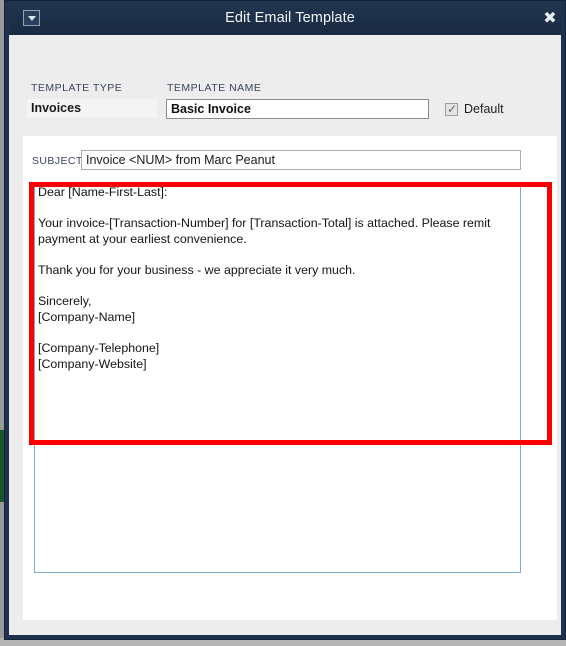  I want to click on dialog-title: Edit Email Template, so click(290, 18).